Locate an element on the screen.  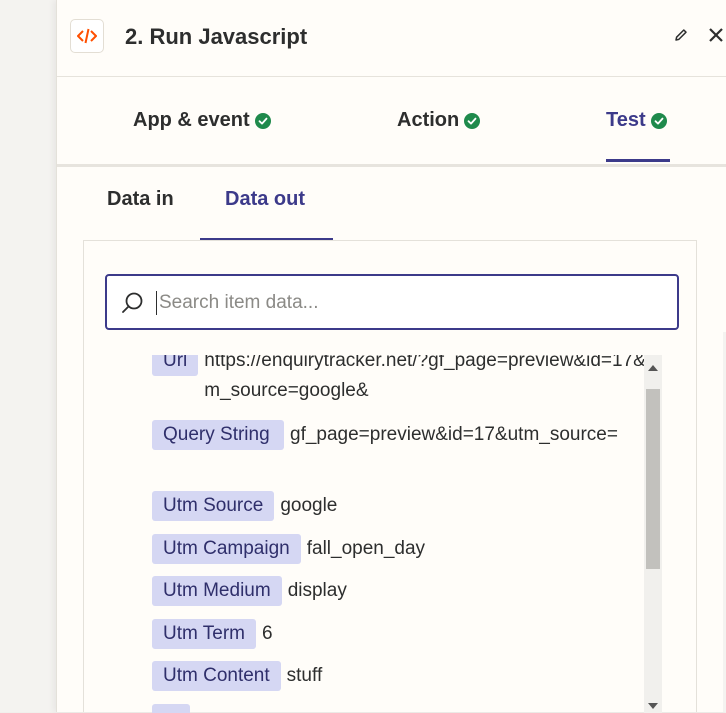
field-value: gf_page=preview&id=17&utm_source= is located at coordinates (454, 434).